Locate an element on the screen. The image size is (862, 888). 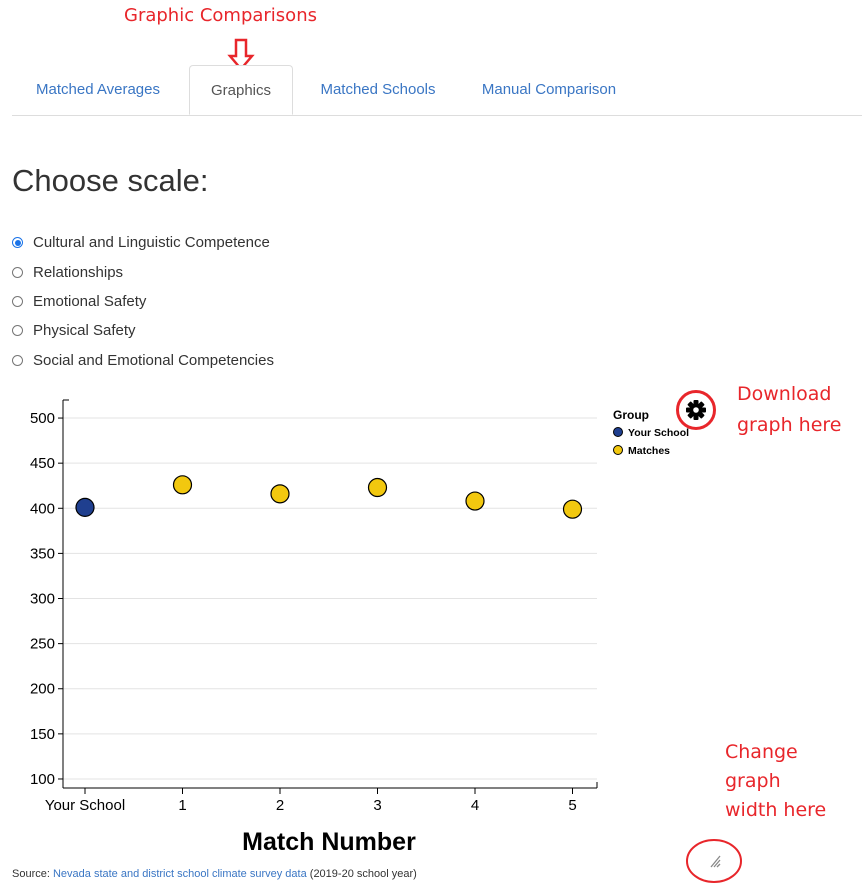
x-tick-label: 2 is located at coordinates (280, 805).